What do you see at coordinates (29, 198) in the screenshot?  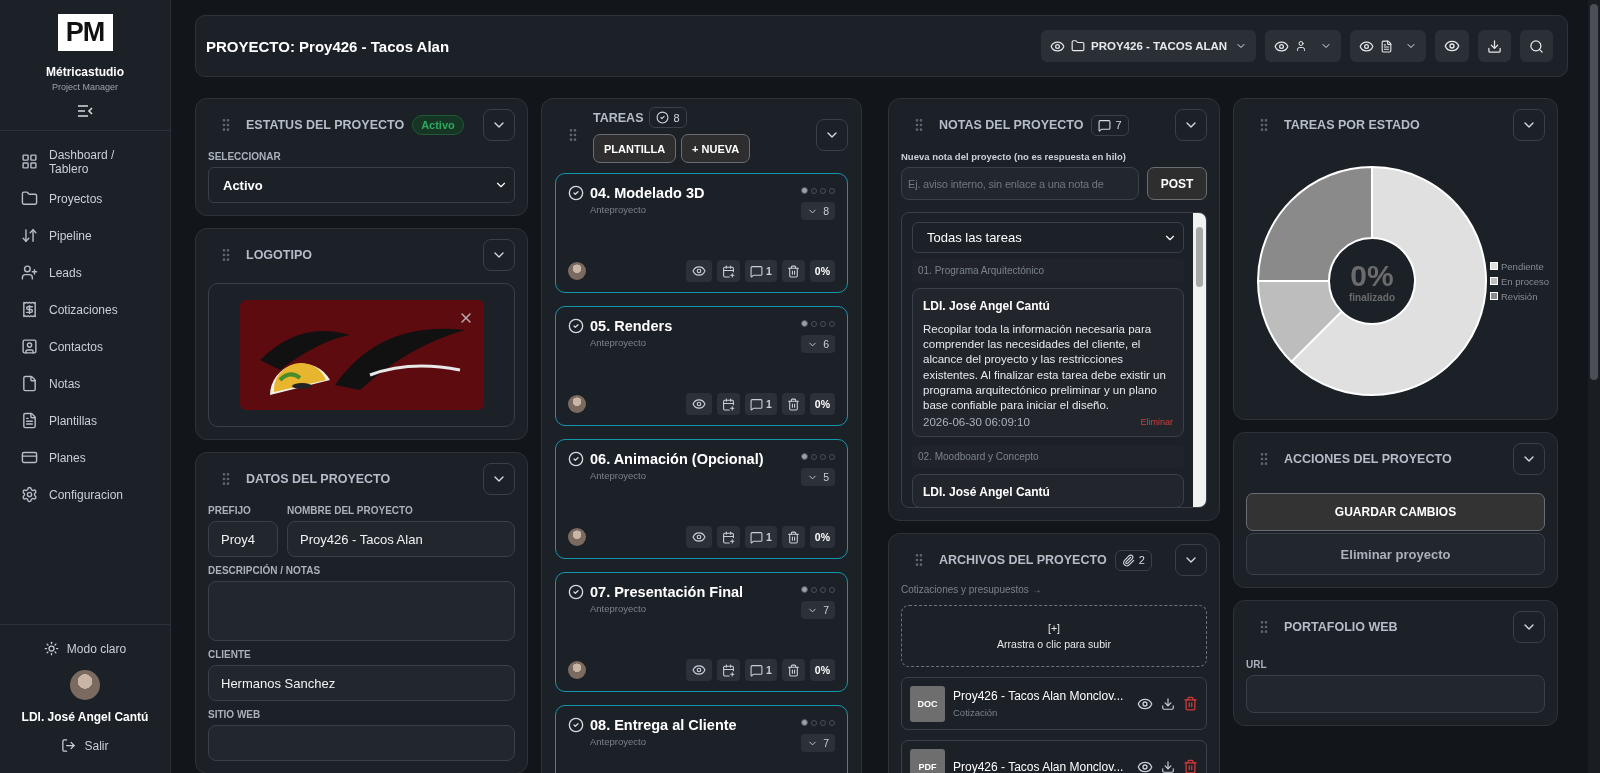 I see `folder-icon` at bounding box center [29, 198].